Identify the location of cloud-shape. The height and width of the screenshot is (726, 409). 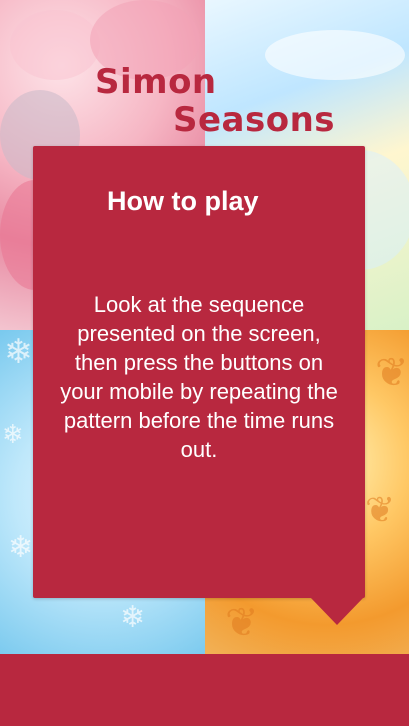
(335, 55).